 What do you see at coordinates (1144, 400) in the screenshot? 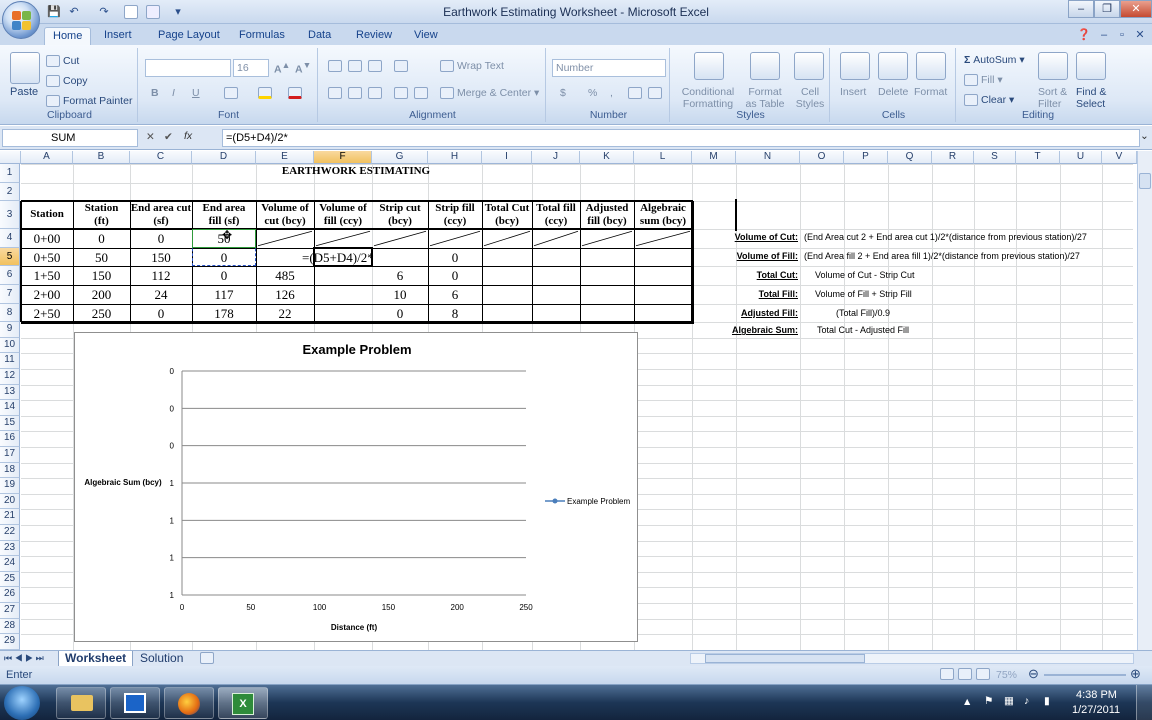
I see `vertical-scrollbar` at bounding box center [1144, 400].